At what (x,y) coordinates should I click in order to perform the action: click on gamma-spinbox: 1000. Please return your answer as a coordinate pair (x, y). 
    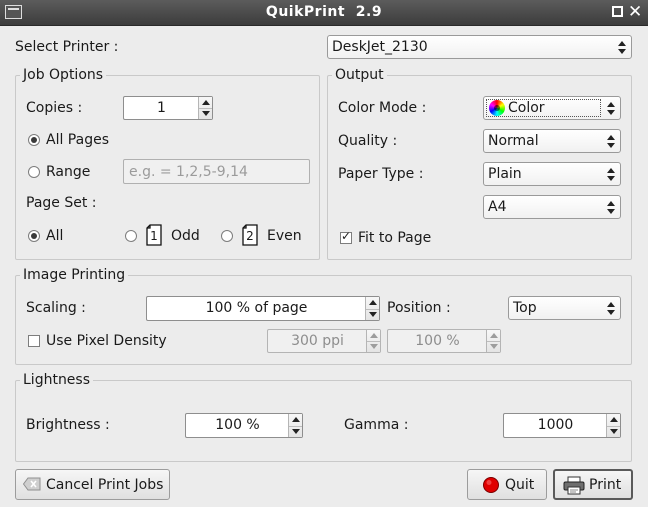
    Looking at the image, I should click on (562, 425).